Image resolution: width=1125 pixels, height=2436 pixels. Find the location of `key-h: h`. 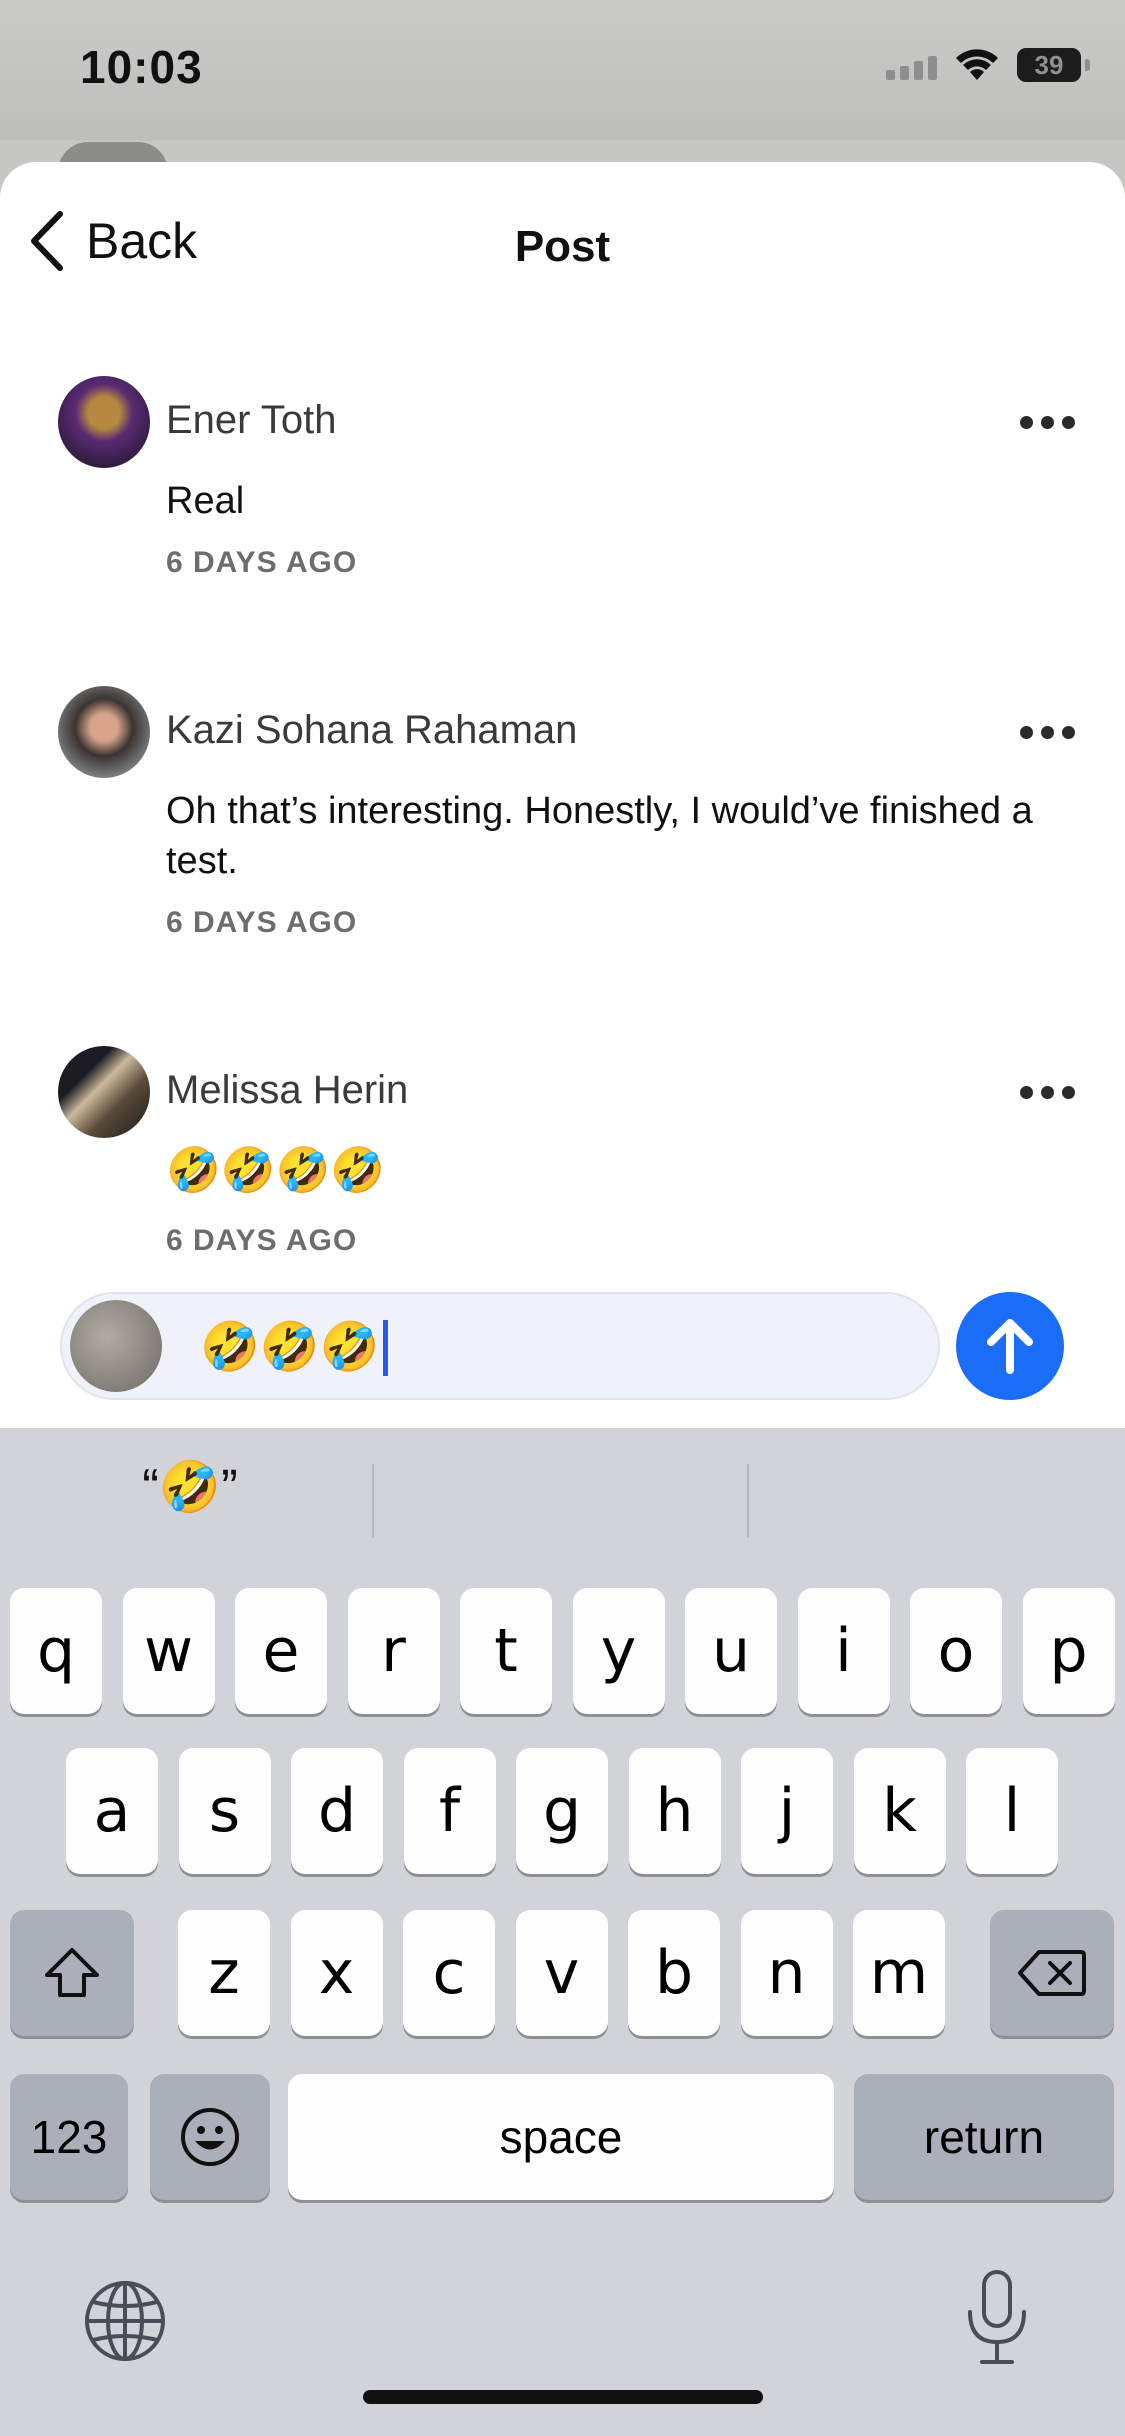

key-h: h is located at coordinates (674, 1811).